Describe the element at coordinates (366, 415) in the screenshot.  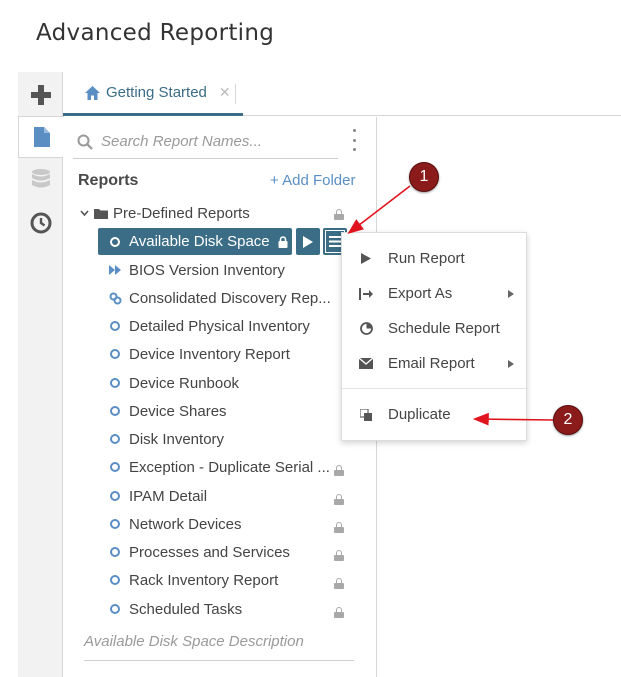
I see `duplicate-icon` at that location.